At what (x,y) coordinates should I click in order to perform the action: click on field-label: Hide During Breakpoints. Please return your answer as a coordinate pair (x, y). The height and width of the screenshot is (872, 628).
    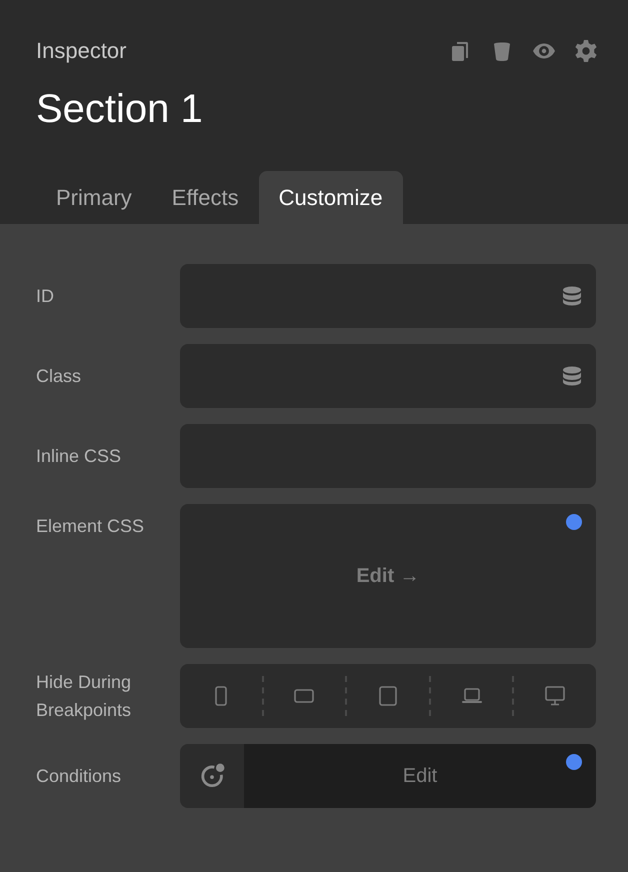
    Looking at the image, I should click on (84, 696).